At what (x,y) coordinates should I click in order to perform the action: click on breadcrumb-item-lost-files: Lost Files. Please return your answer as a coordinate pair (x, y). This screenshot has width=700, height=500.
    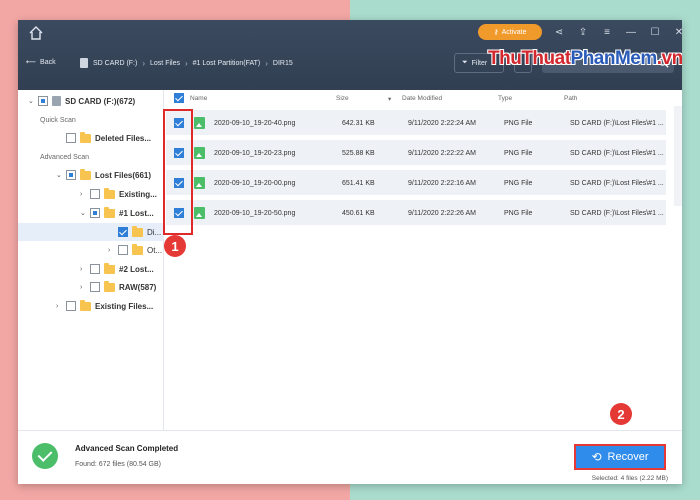
    Looking at the image, I should click on (165, 63).